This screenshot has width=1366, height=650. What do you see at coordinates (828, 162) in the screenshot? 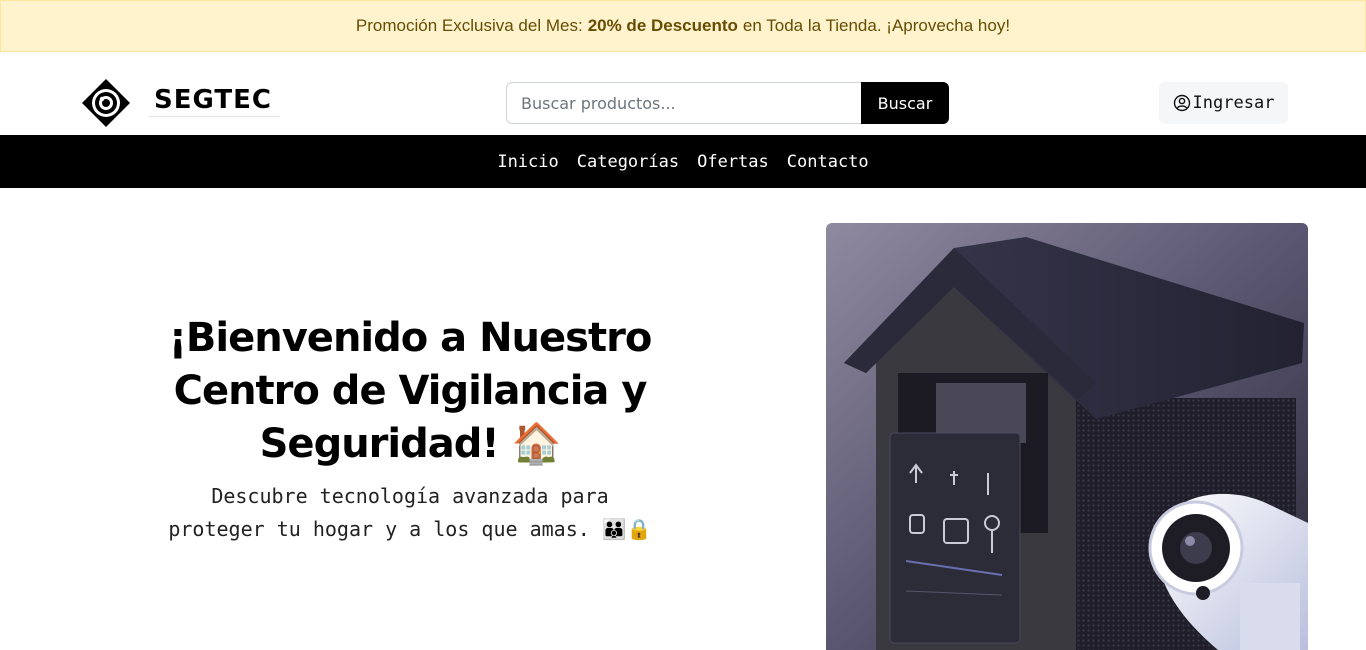
I see `nav-item-contacto: Contacto` at bounding box center [828, 162].